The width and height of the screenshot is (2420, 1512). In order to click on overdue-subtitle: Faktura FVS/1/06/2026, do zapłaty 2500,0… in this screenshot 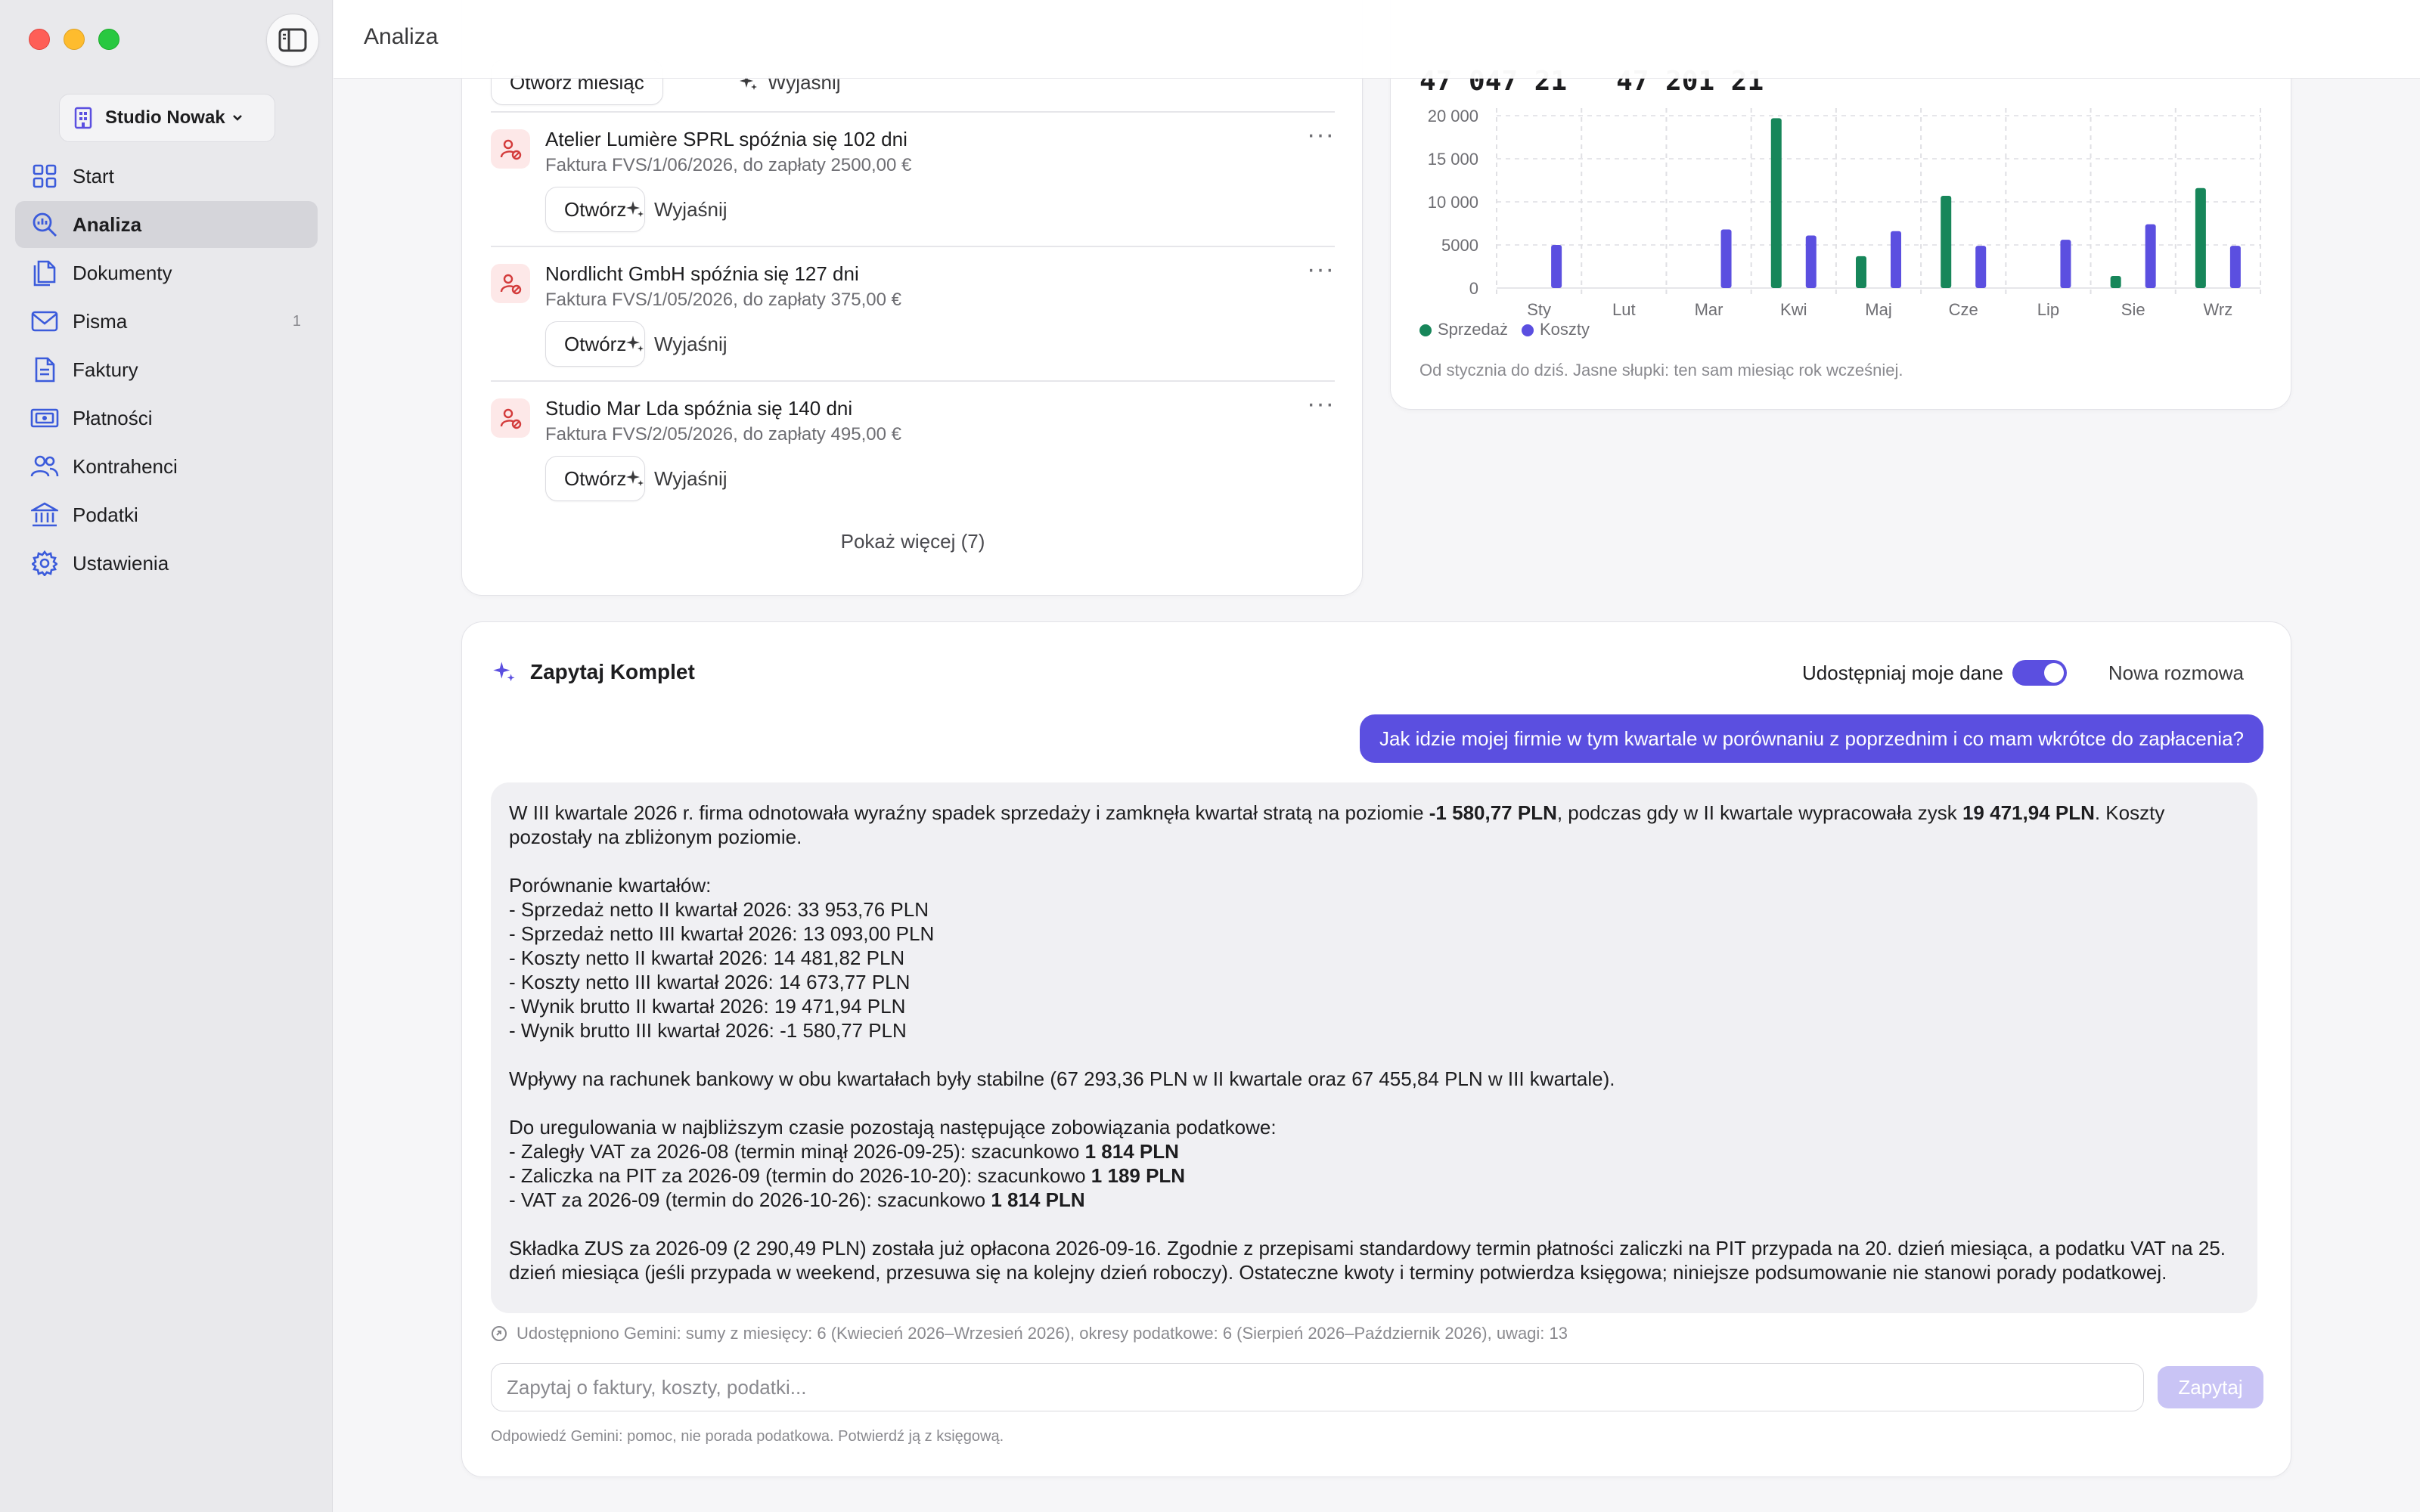, I will do `click(728, 165)`.